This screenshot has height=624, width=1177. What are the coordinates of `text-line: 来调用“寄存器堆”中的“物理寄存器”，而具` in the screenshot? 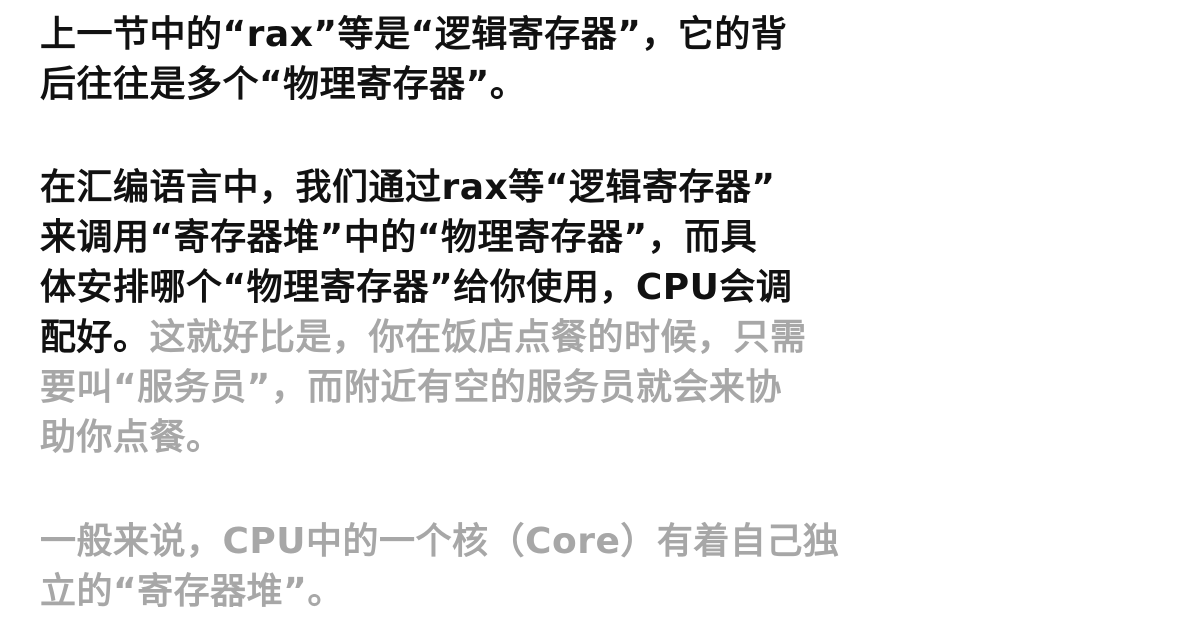 It's located at (423, 238).